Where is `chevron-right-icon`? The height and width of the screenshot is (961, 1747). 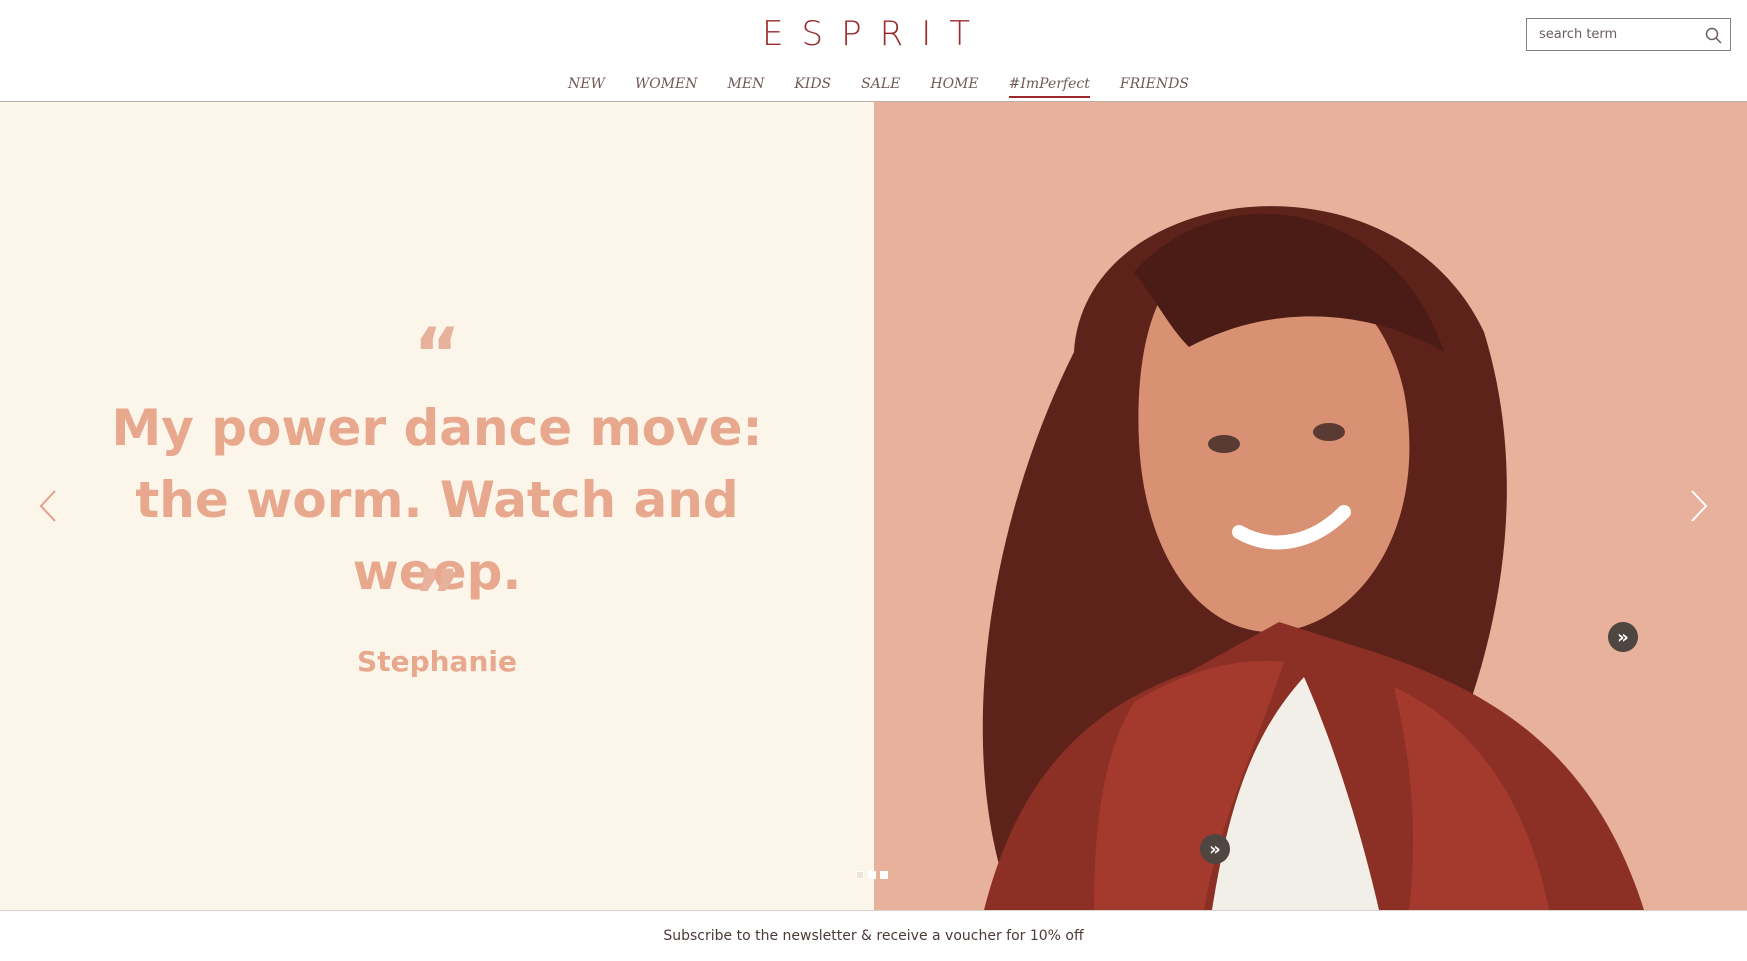
chevron-right-icon is located at coordinates (1699, 508).